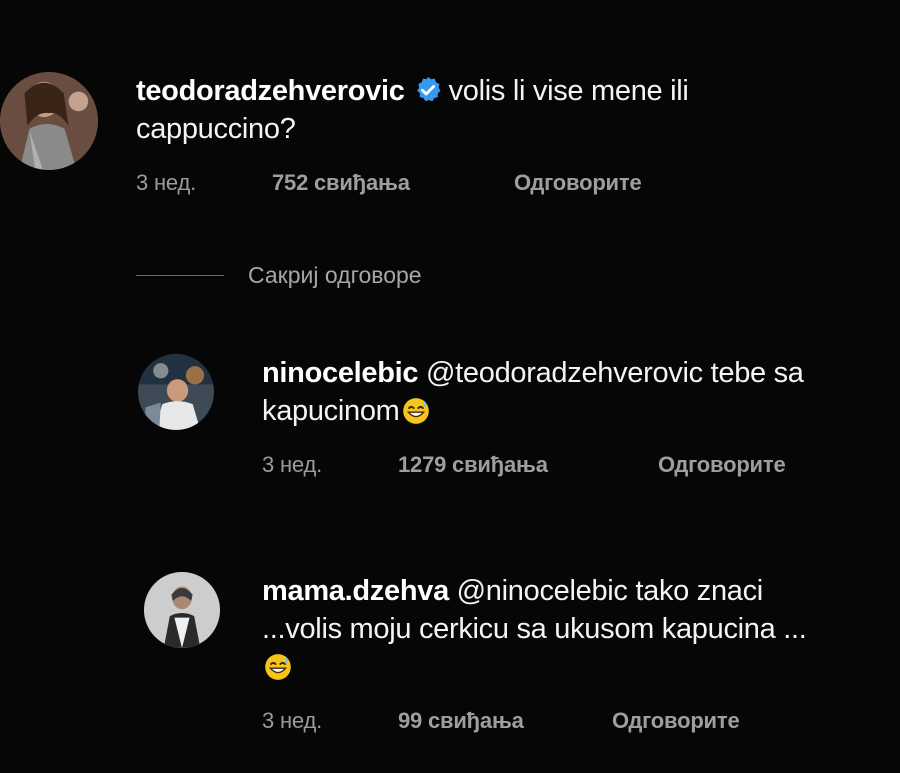  Describe the element at coordinates (340, 373) in the screenshot. I see `comment-username: ninocelebic` at that location.